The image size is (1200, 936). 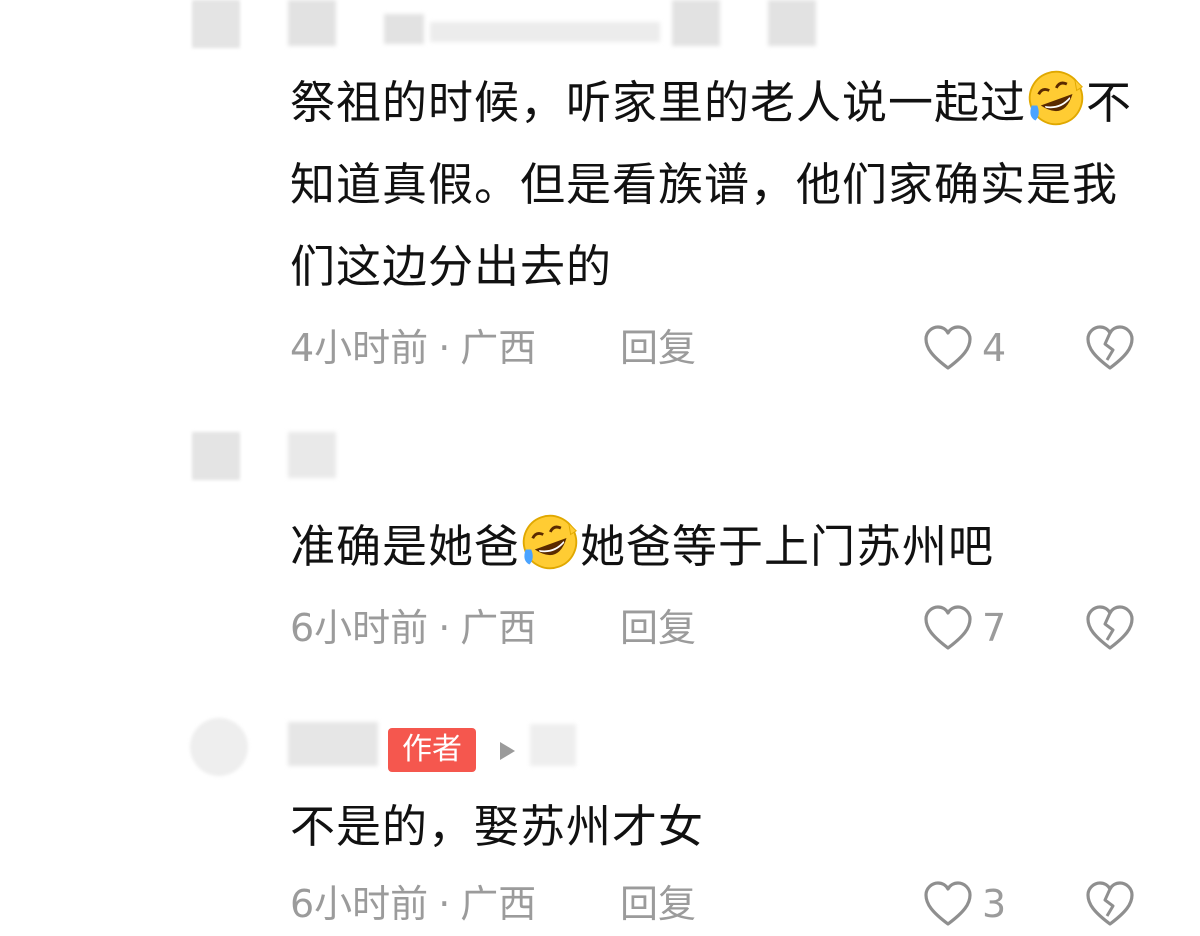 I want to click on like-button: 4, so click(x=964, y=348).